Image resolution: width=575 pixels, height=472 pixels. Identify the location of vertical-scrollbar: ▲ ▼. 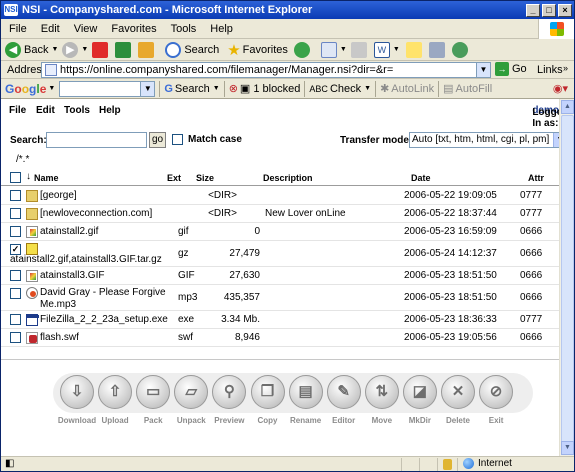
(566, 277).